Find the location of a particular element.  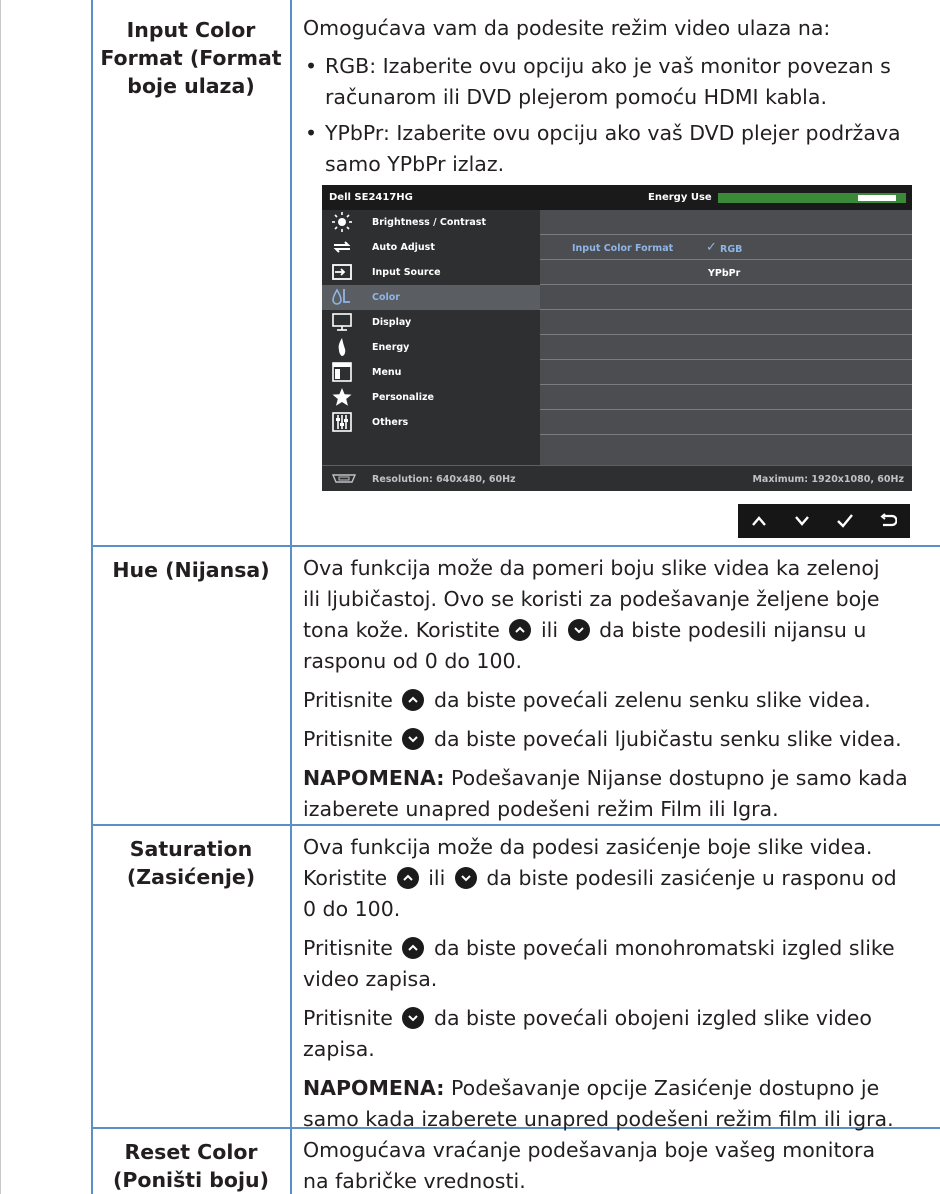

osd-submenu-label: Input Color Format is located at coordinates (623, 248).